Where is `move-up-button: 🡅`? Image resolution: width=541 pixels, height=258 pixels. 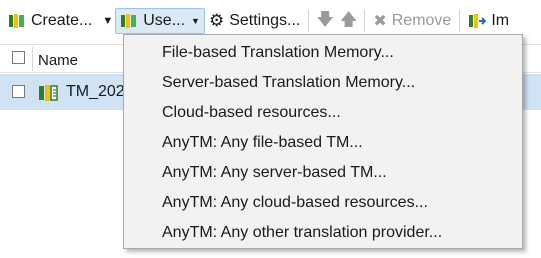
move-up-button: 🡅 is located at coordinates (348, 21).